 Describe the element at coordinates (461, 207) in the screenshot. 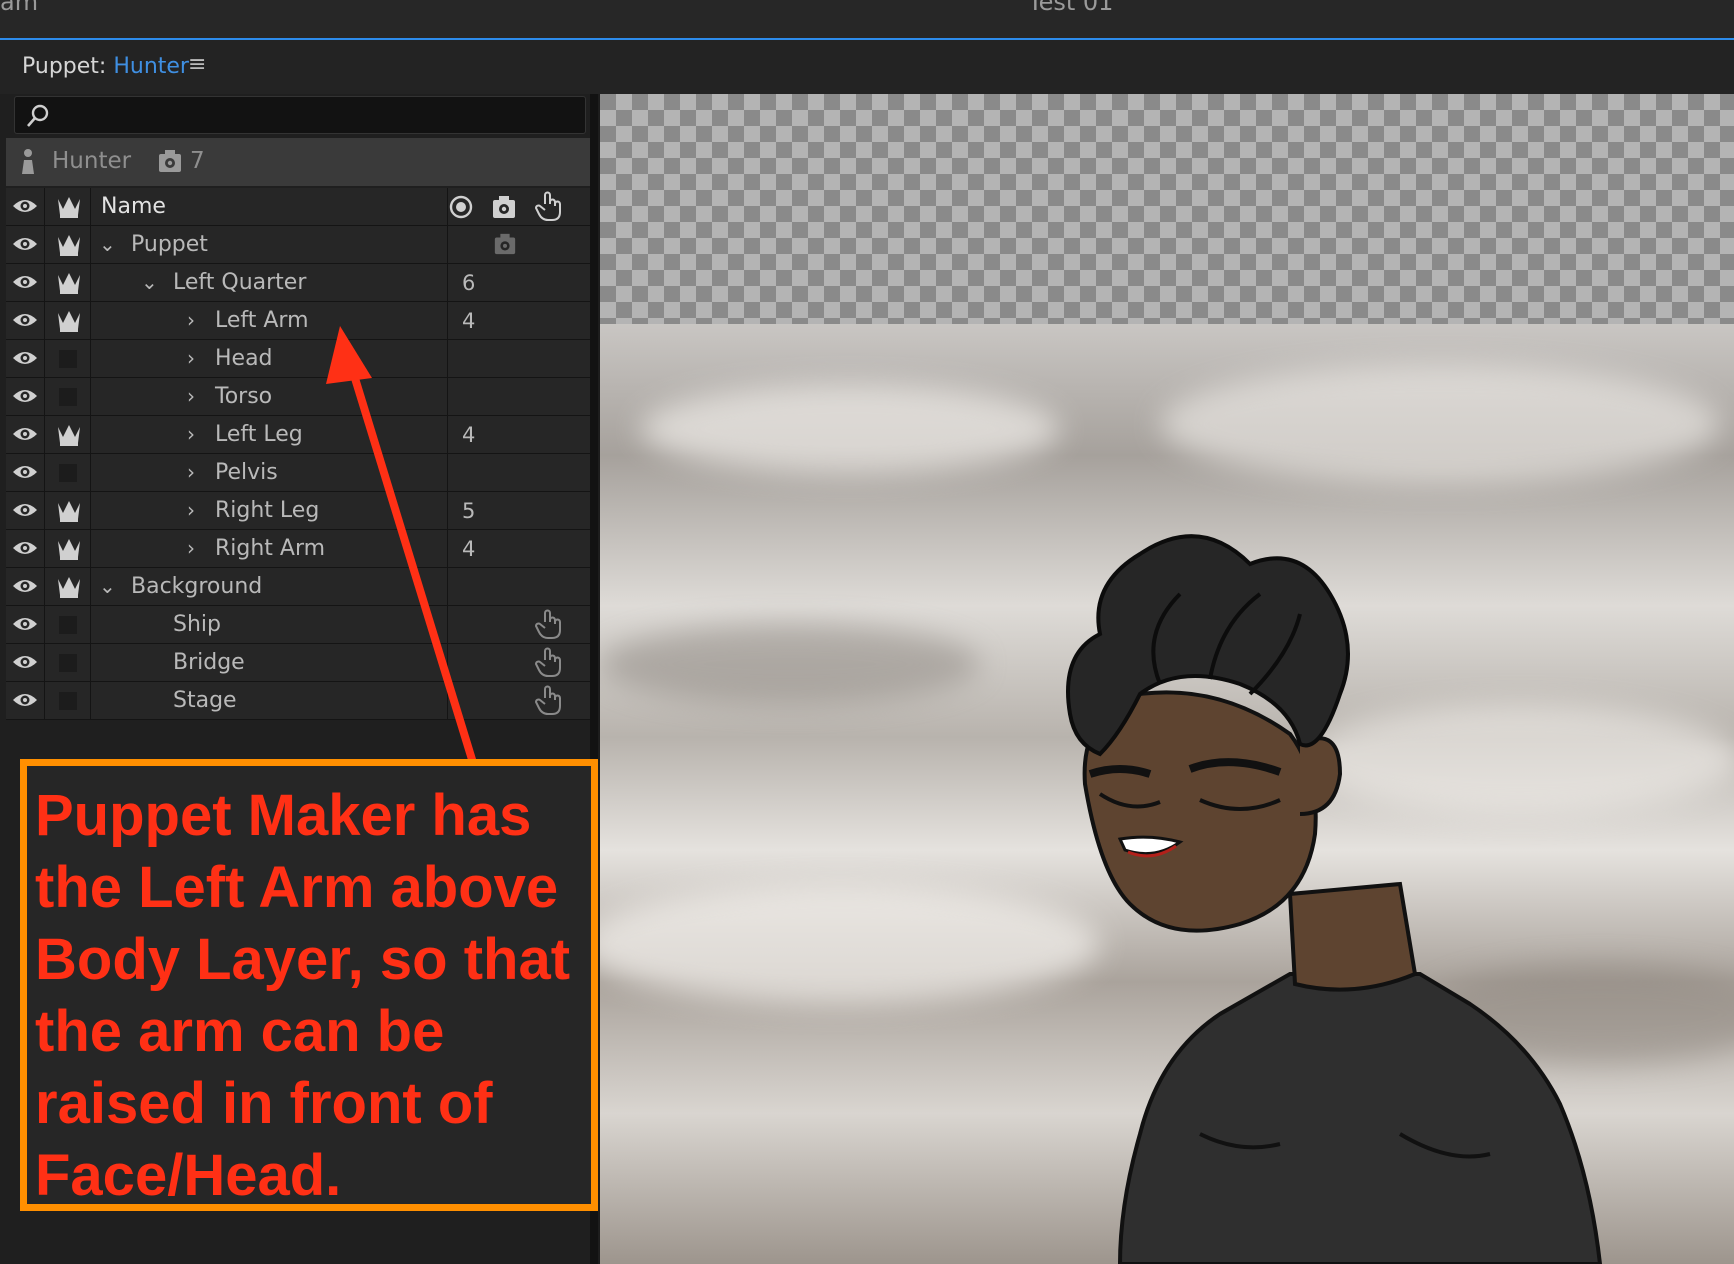

I see `origin-target-icon` at that location.